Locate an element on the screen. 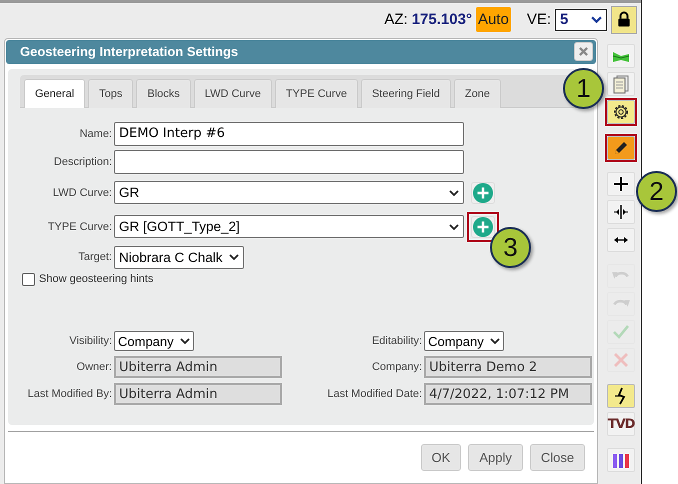 The height and width of the screenshot is (484, 678). field-label: Owner: is located at coordinates (94, 367).